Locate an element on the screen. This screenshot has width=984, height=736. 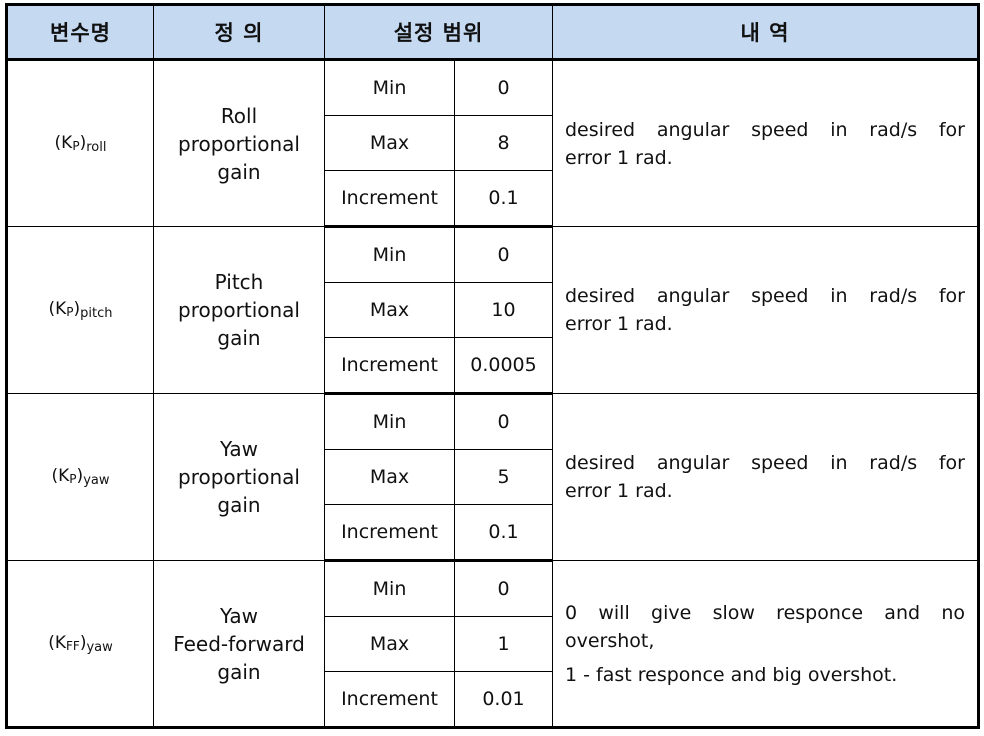
variable-subscript-2: roll is located at coordinates (96, 147).